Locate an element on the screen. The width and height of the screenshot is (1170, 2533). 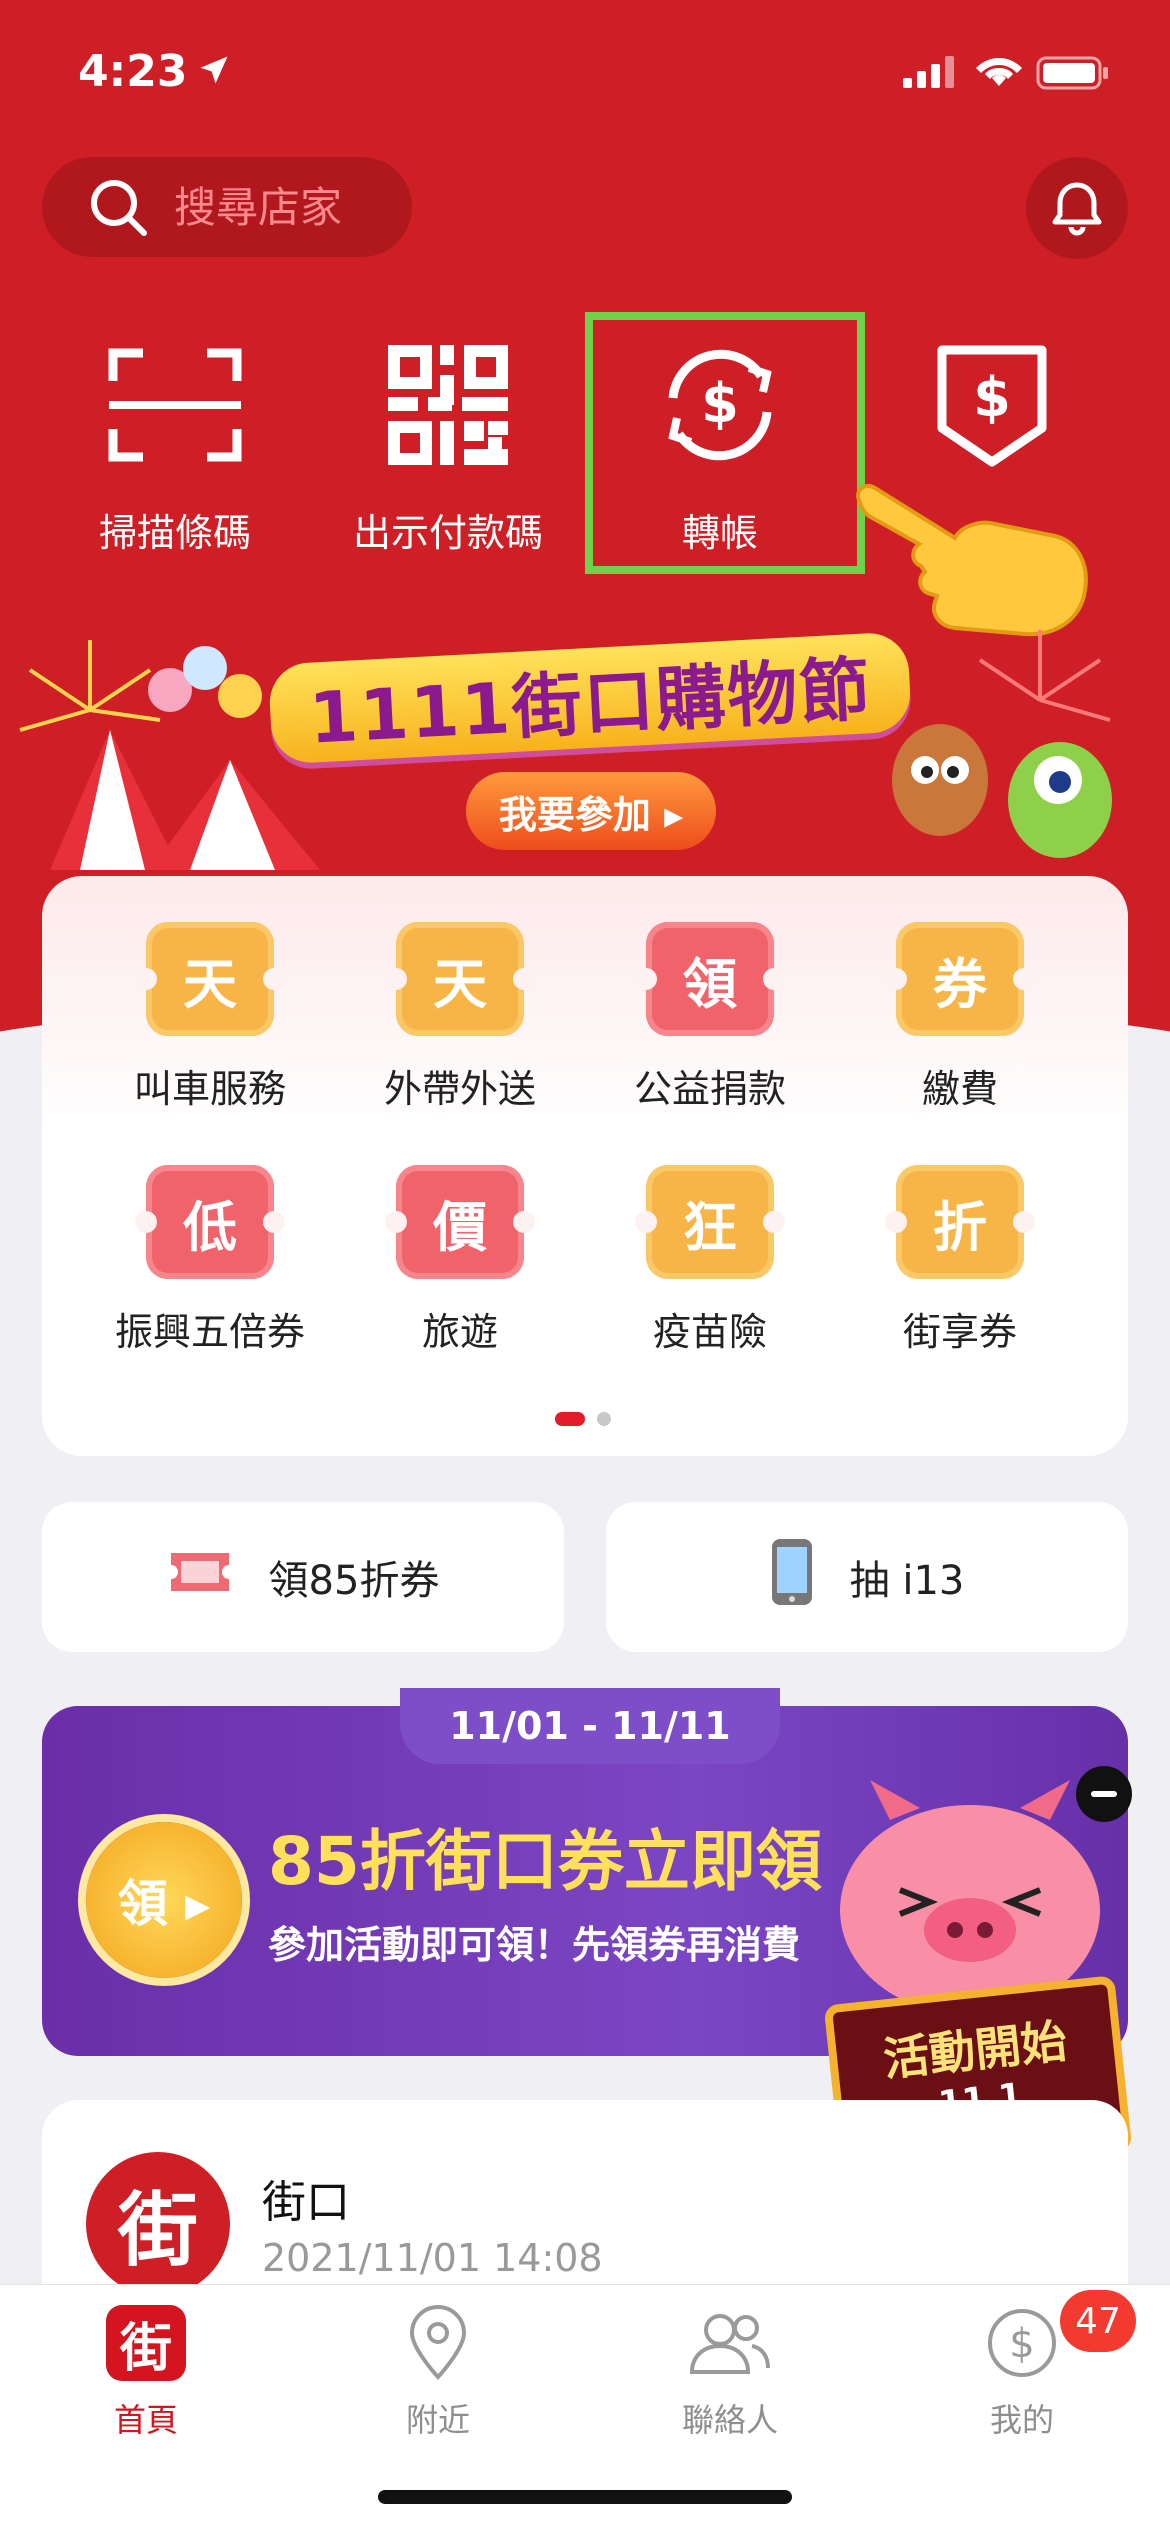
service-badge-icon: 券 is located at coordinates (960, 979).